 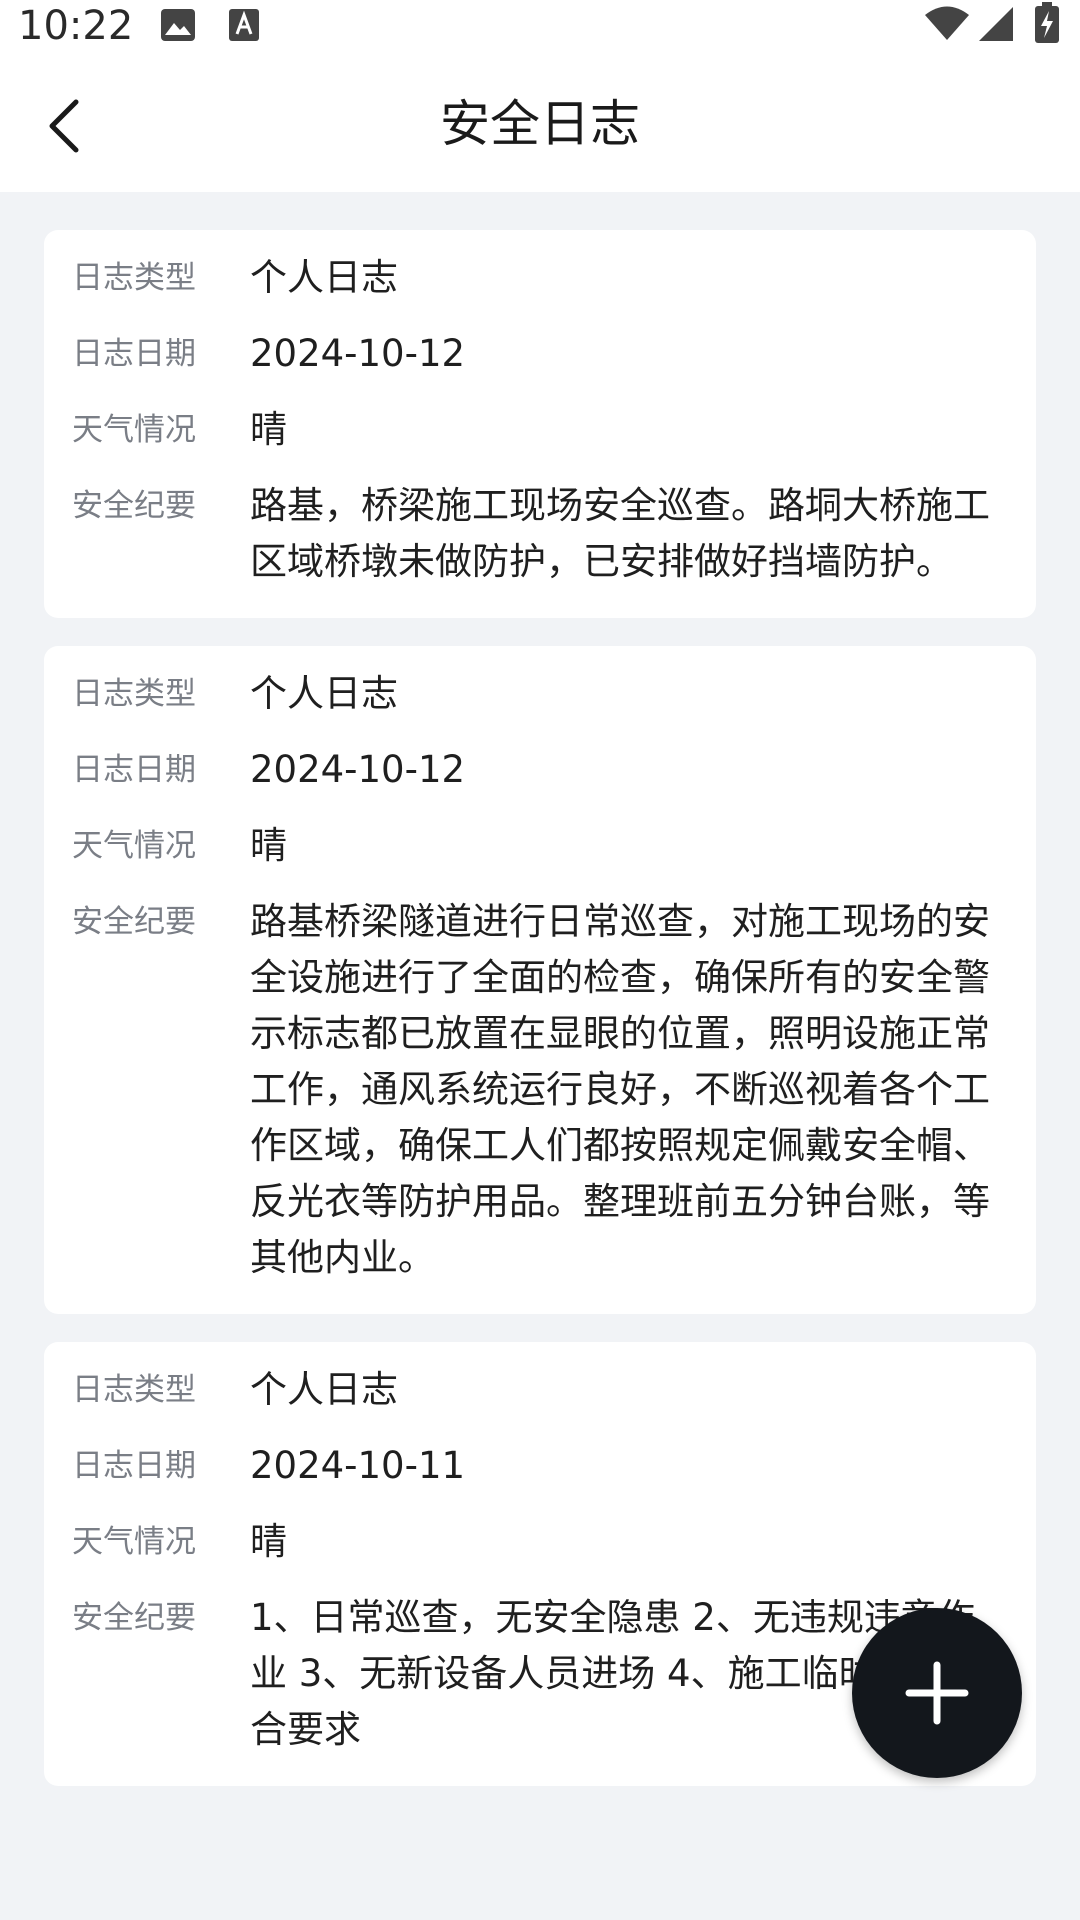 What do you see at coordinates (76, 26) in the screenshot?
I see `status-time: 10:22` at bounding box center [76, 26].